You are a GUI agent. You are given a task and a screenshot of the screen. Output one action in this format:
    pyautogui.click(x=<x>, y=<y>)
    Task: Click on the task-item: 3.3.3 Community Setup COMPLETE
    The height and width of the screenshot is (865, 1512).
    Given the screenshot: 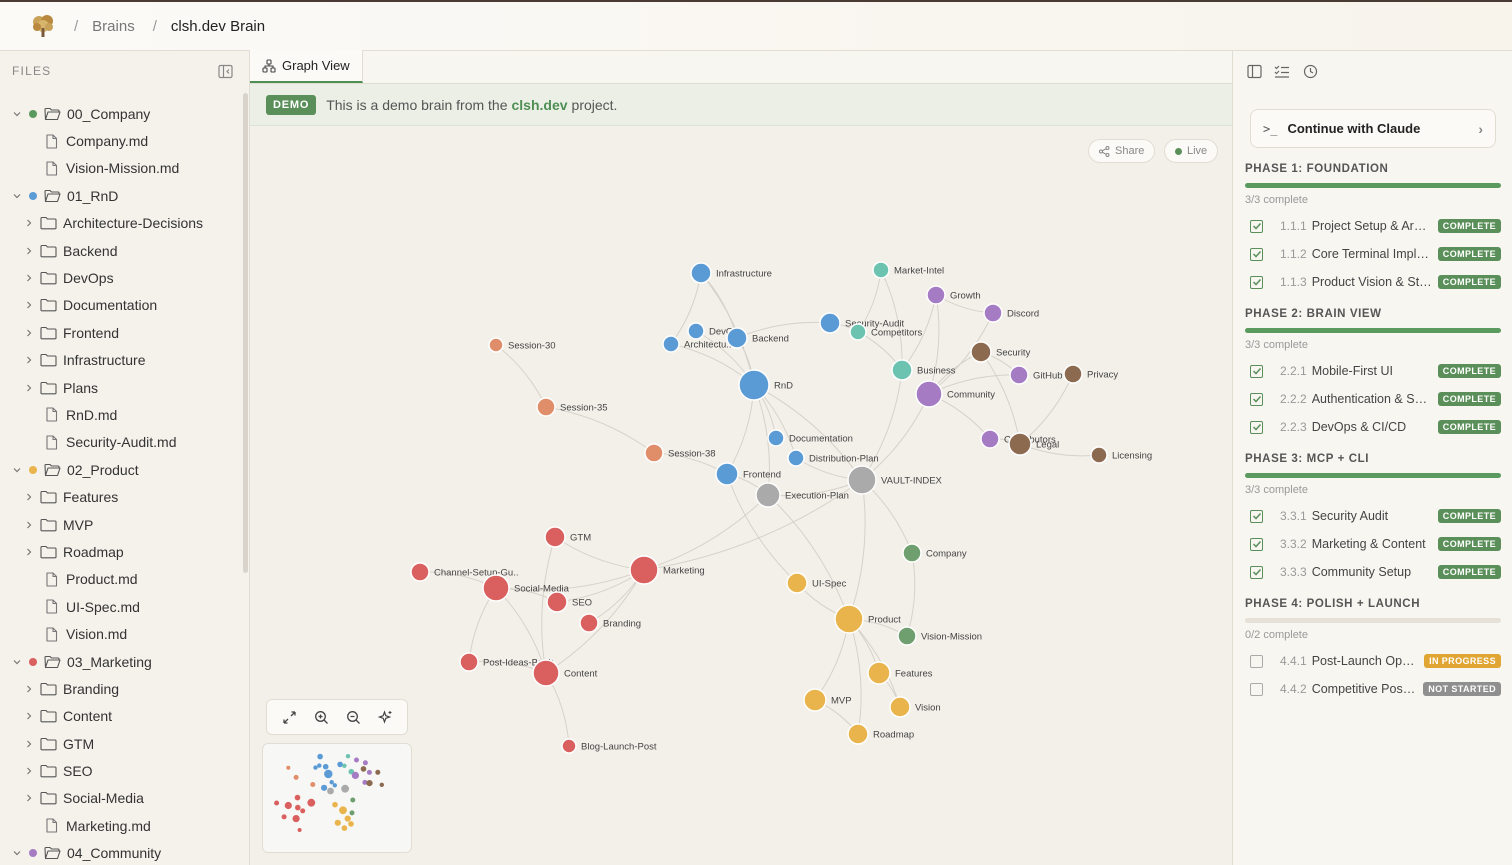 What is the action you would take?
    pyautogui.click(x=1373, y=572)
    